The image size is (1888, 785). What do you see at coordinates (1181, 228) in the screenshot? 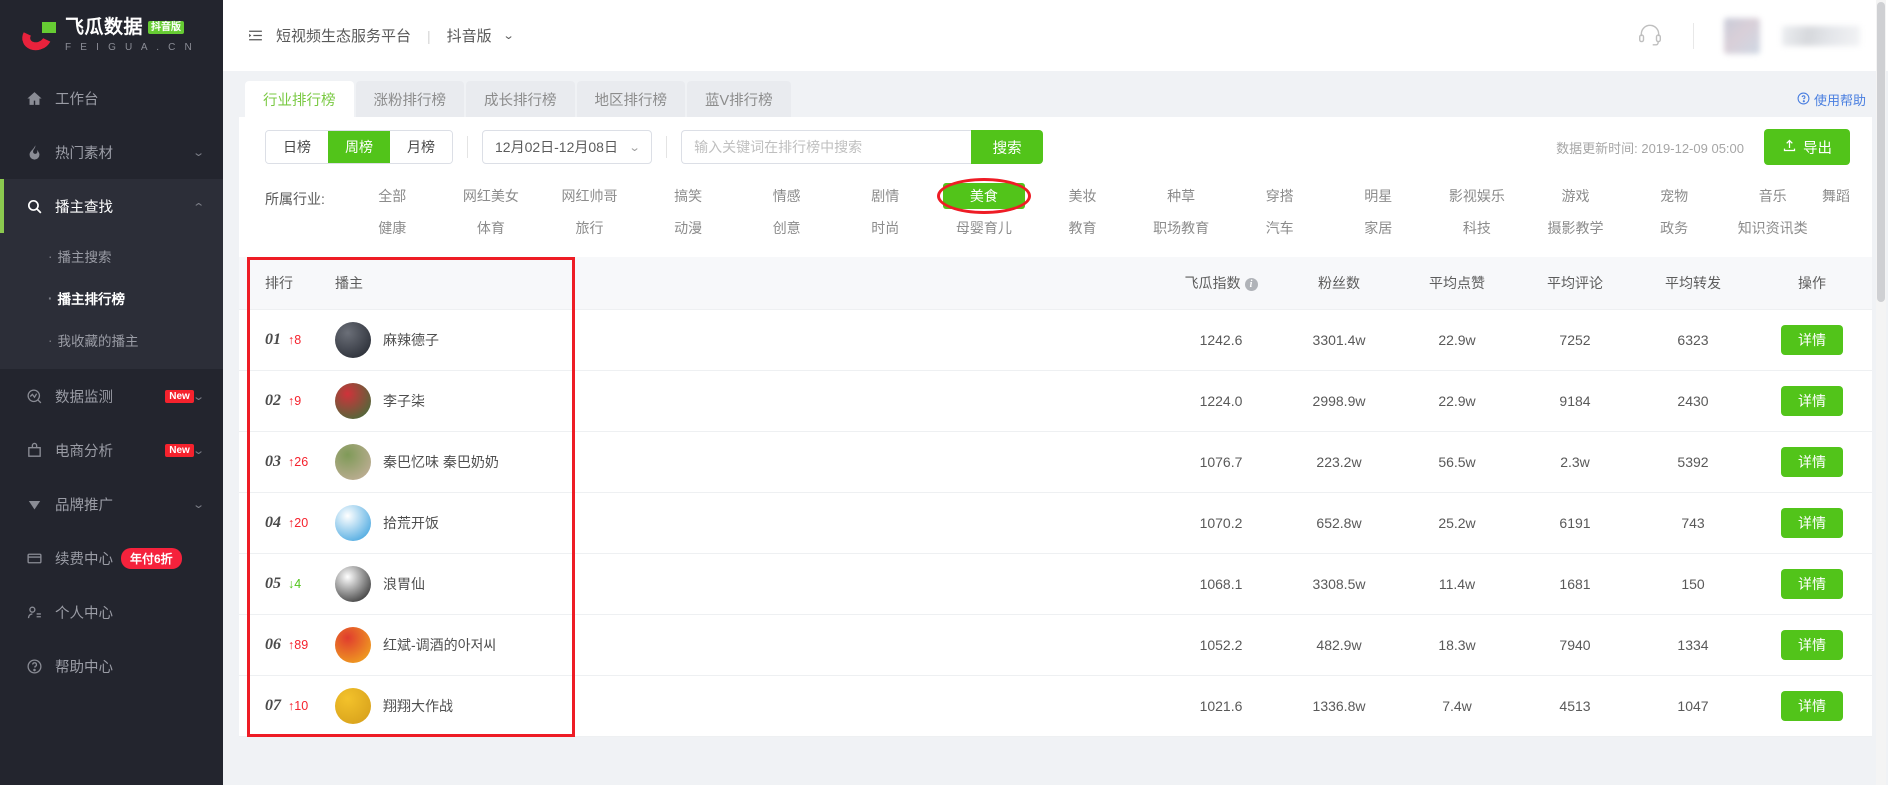
I see `category-workplace-education: 职场教育` at bounding box center [1181, 228].